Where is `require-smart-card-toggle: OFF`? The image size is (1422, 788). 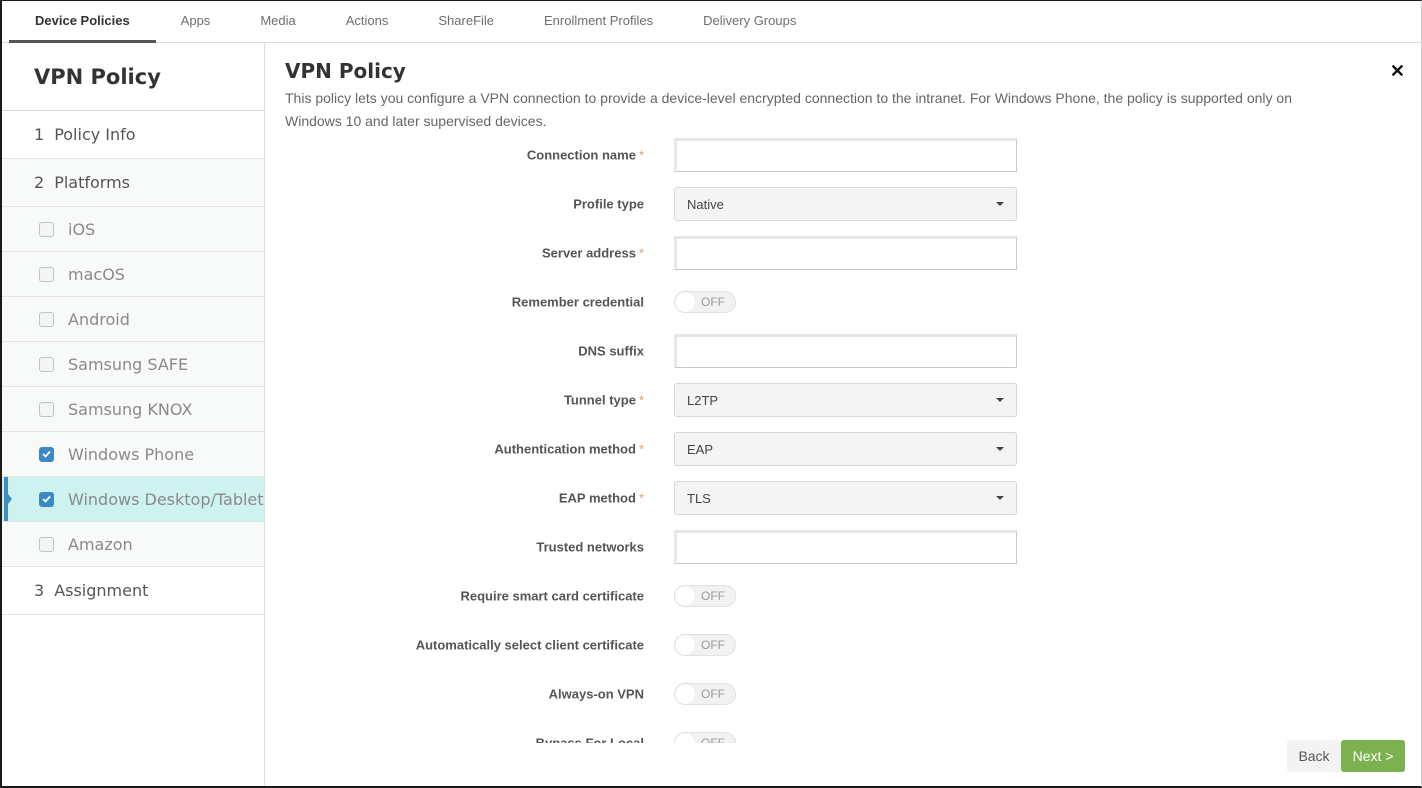
require-smart-card-toggle: OFF is located at coordinates (705, 596).